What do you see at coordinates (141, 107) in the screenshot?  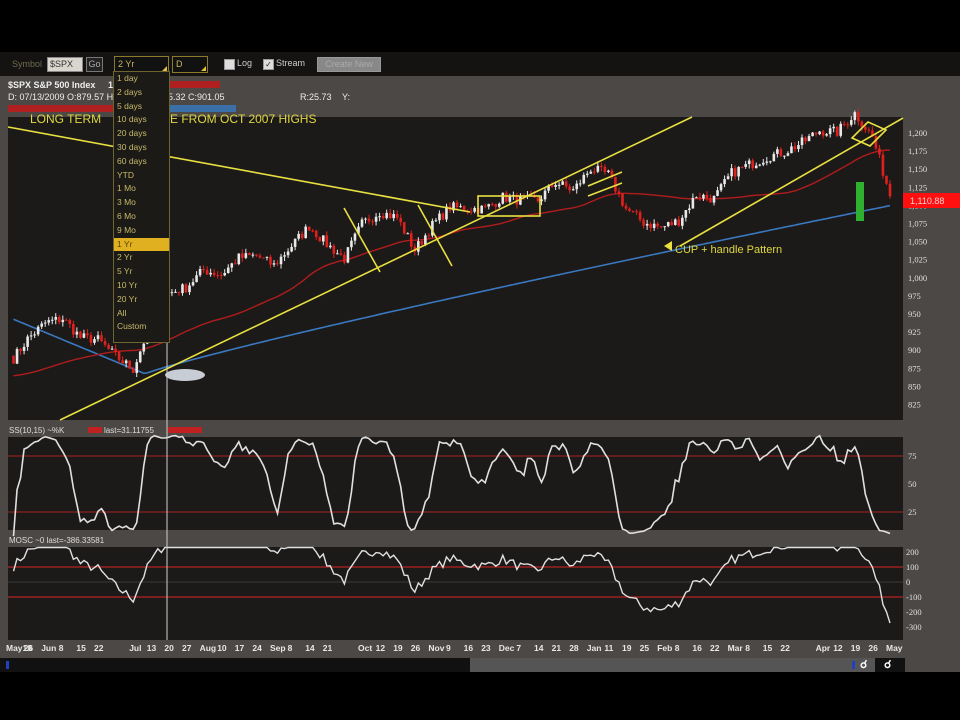 I see `range-option: 5 days` at bounding box center [141, 107].